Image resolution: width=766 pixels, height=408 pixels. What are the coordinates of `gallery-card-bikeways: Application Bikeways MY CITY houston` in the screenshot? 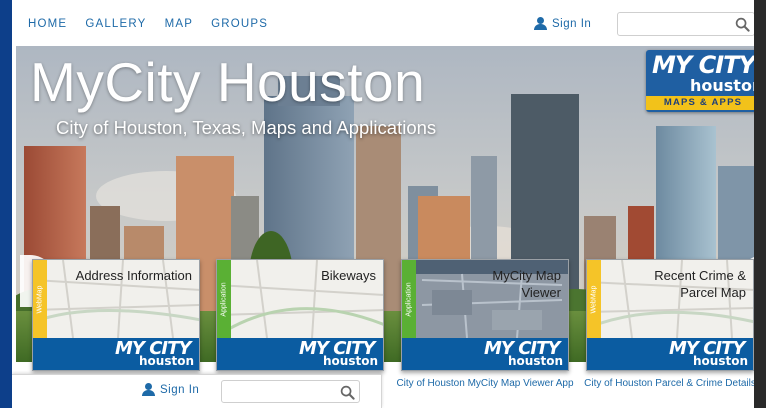 It's located at (300, 315).